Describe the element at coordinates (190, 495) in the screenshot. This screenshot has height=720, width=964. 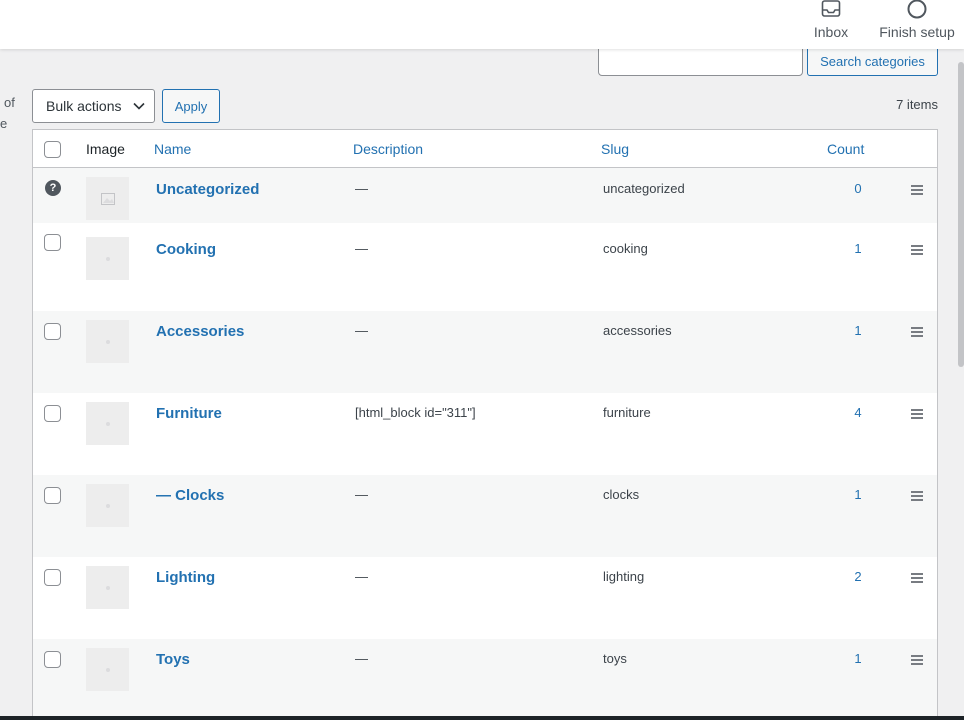
I see `category-name-link: — Clocks` at that location.